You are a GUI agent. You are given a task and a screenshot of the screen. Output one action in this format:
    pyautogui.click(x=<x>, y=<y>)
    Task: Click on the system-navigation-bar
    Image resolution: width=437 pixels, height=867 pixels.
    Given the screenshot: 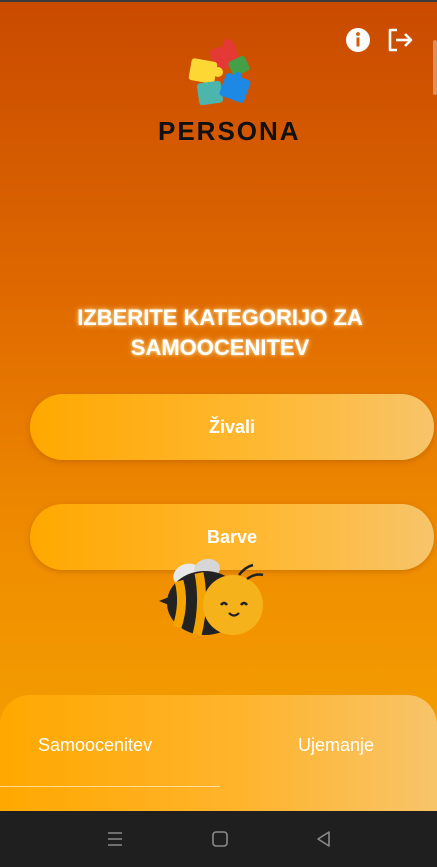 What is the action you would take?
    pyautogui.click(x=218, y=839)
    